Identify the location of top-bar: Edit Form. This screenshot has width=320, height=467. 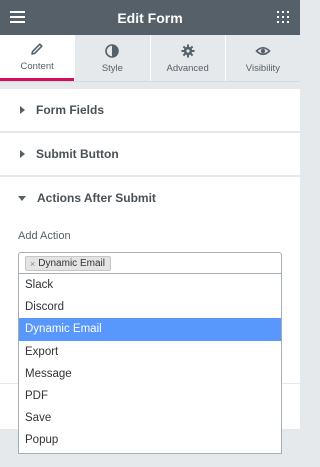
(150, 17).